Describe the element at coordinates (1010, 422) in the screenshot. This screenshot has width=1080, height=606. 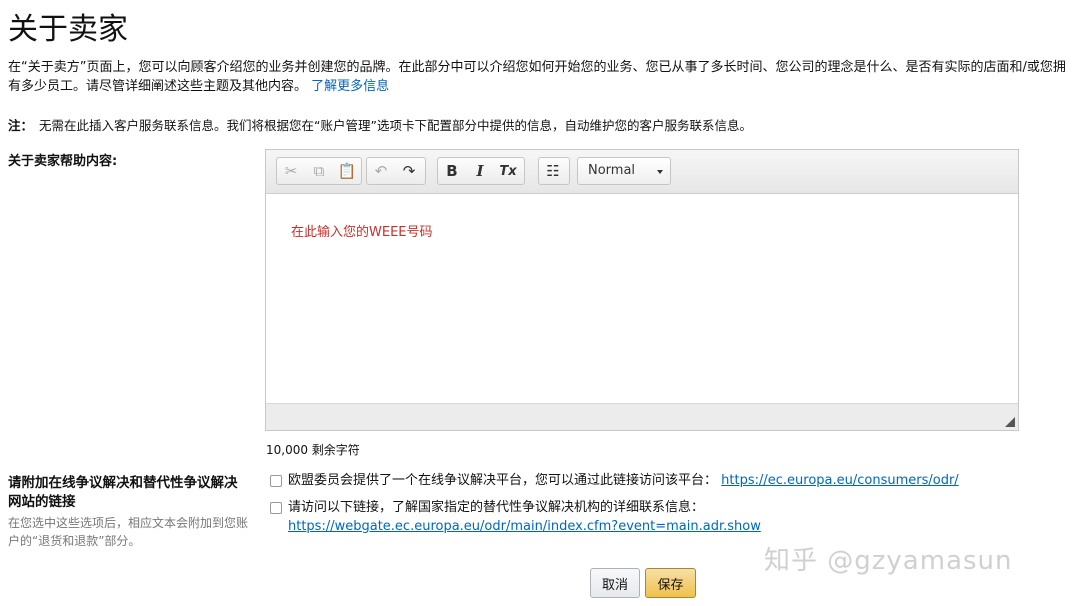
I see `resize-handle-icon` at that location.